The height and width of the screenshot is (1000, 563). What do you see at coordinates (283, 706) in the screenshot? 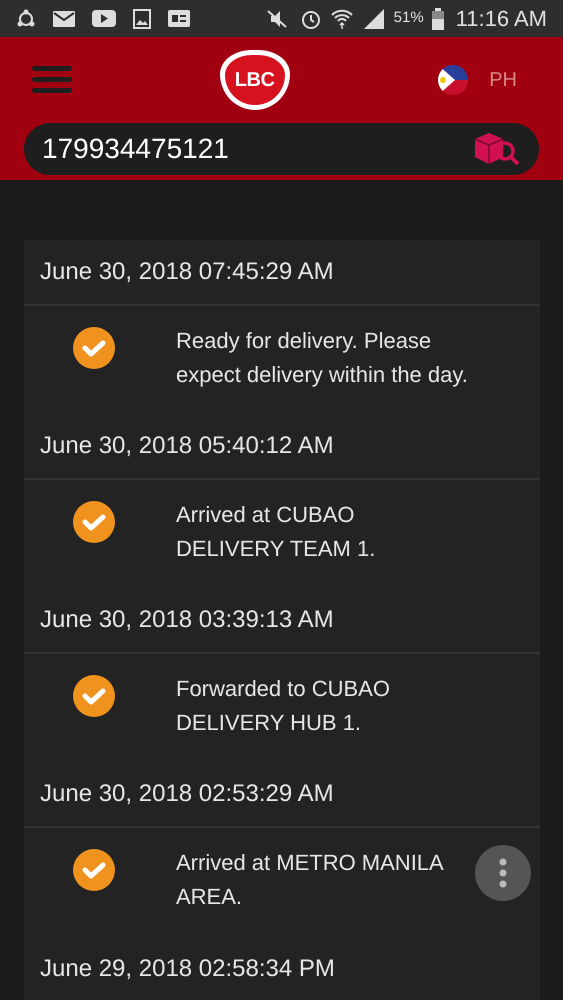
I see `event-description: Forwarded to CUBAO DELIVERY HUB 1.` at bounding box center [283, 706].